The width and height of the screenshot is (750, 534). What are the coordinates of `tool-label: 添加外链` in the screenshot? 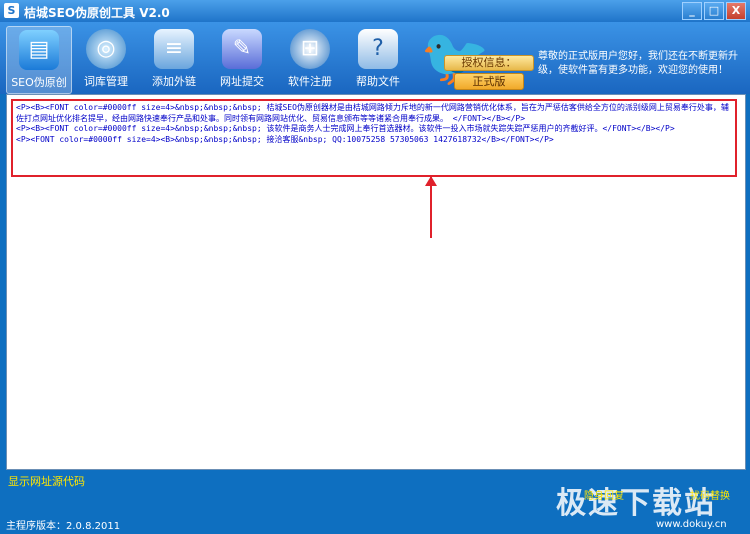 It's located at (174, 81).